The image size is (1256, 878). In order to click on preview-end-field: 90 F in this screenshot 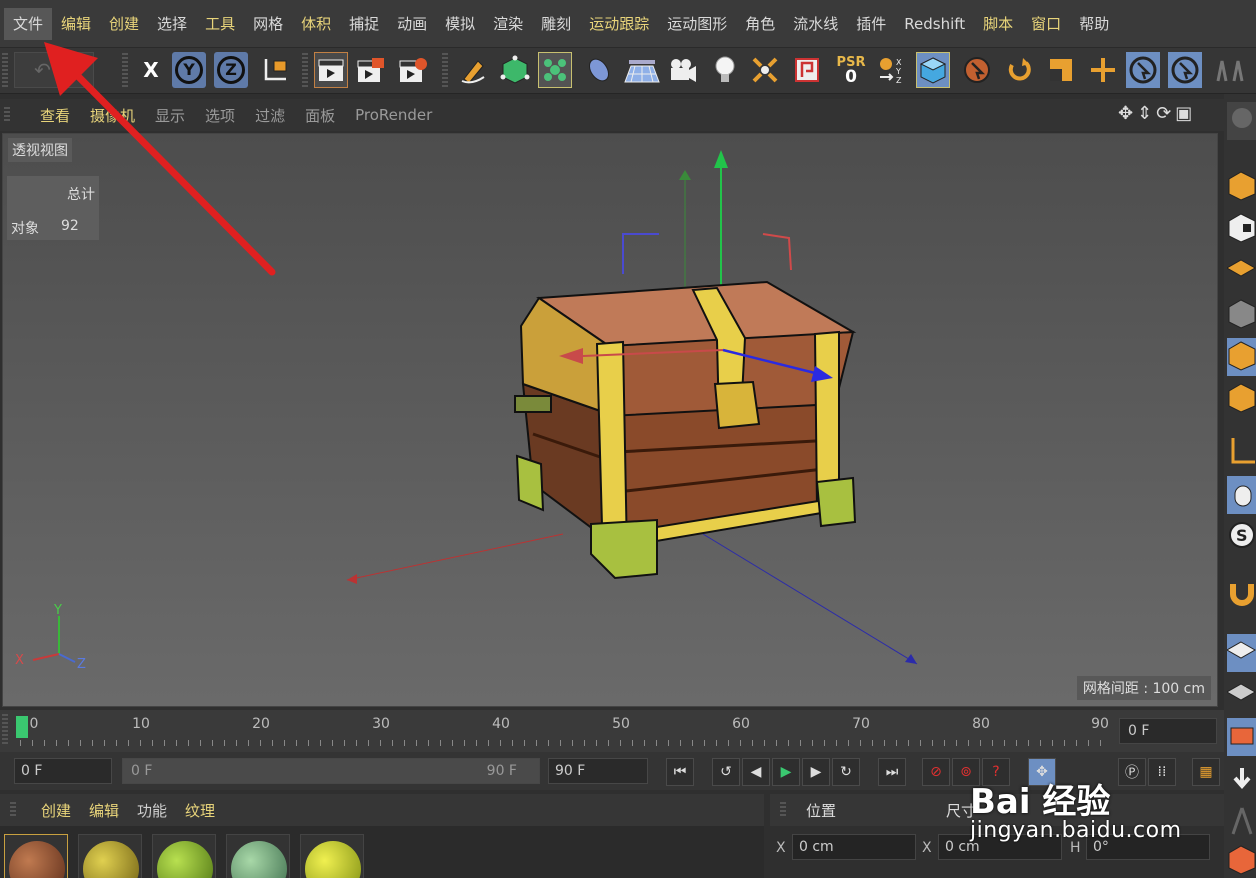, I will do `click(598, 771)`.